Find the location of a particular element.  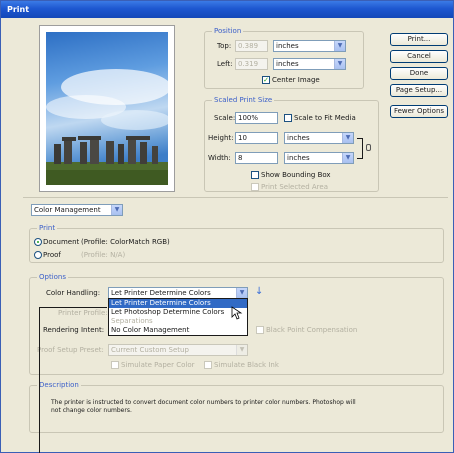

simulate-black-label: Simulate Black Ink is located at coordinates (246, 365).